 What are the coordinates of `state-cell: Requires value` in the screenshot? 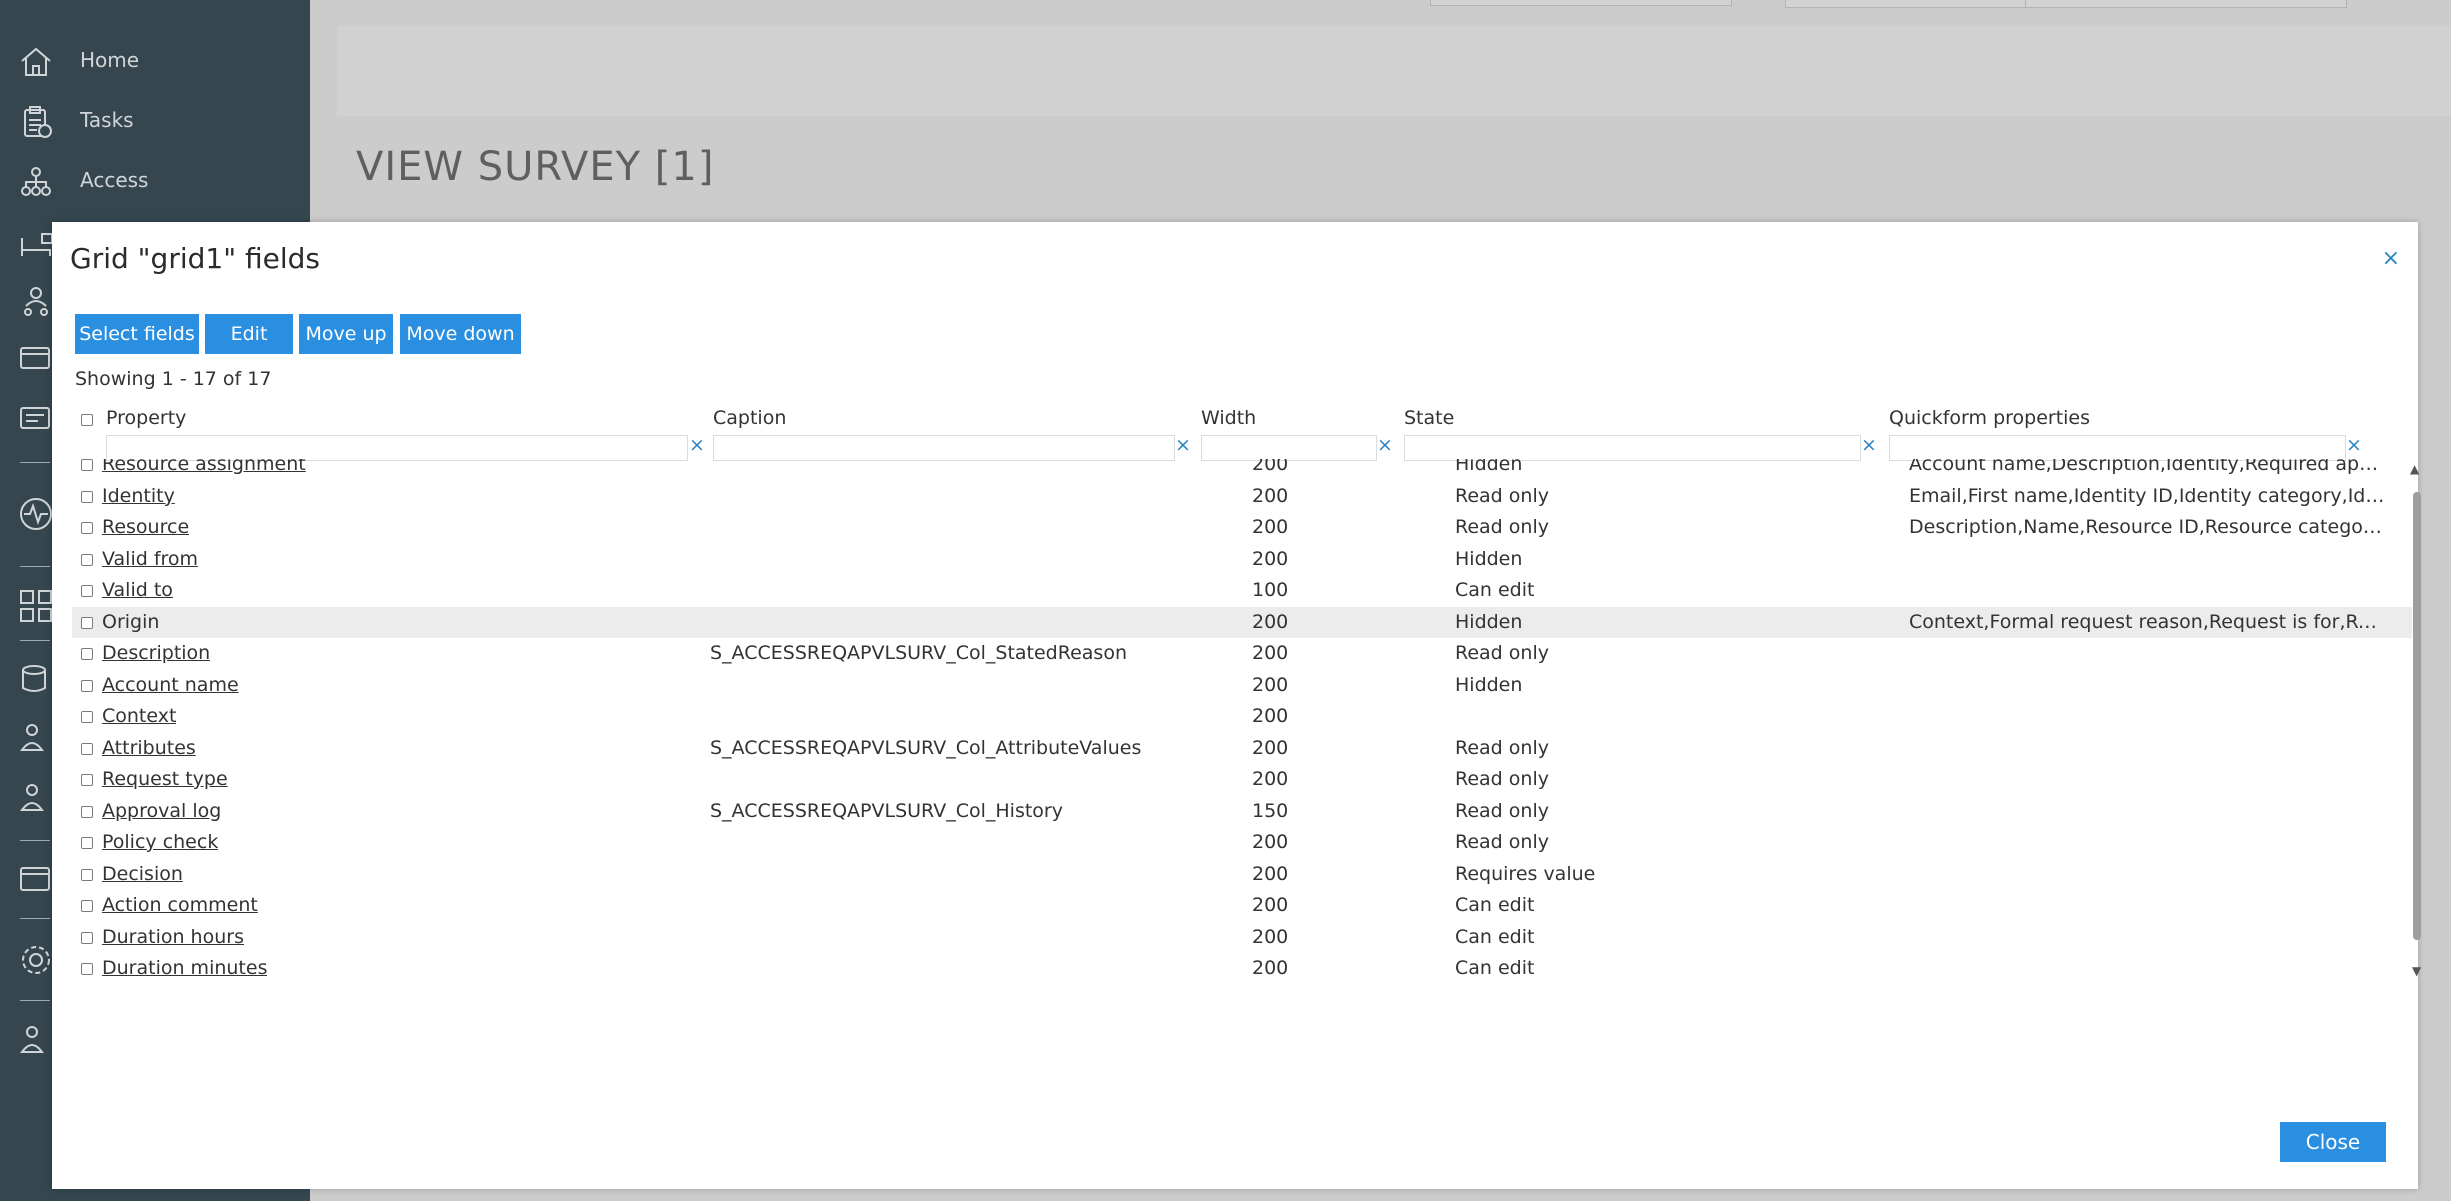 It's located at (1525, 873).